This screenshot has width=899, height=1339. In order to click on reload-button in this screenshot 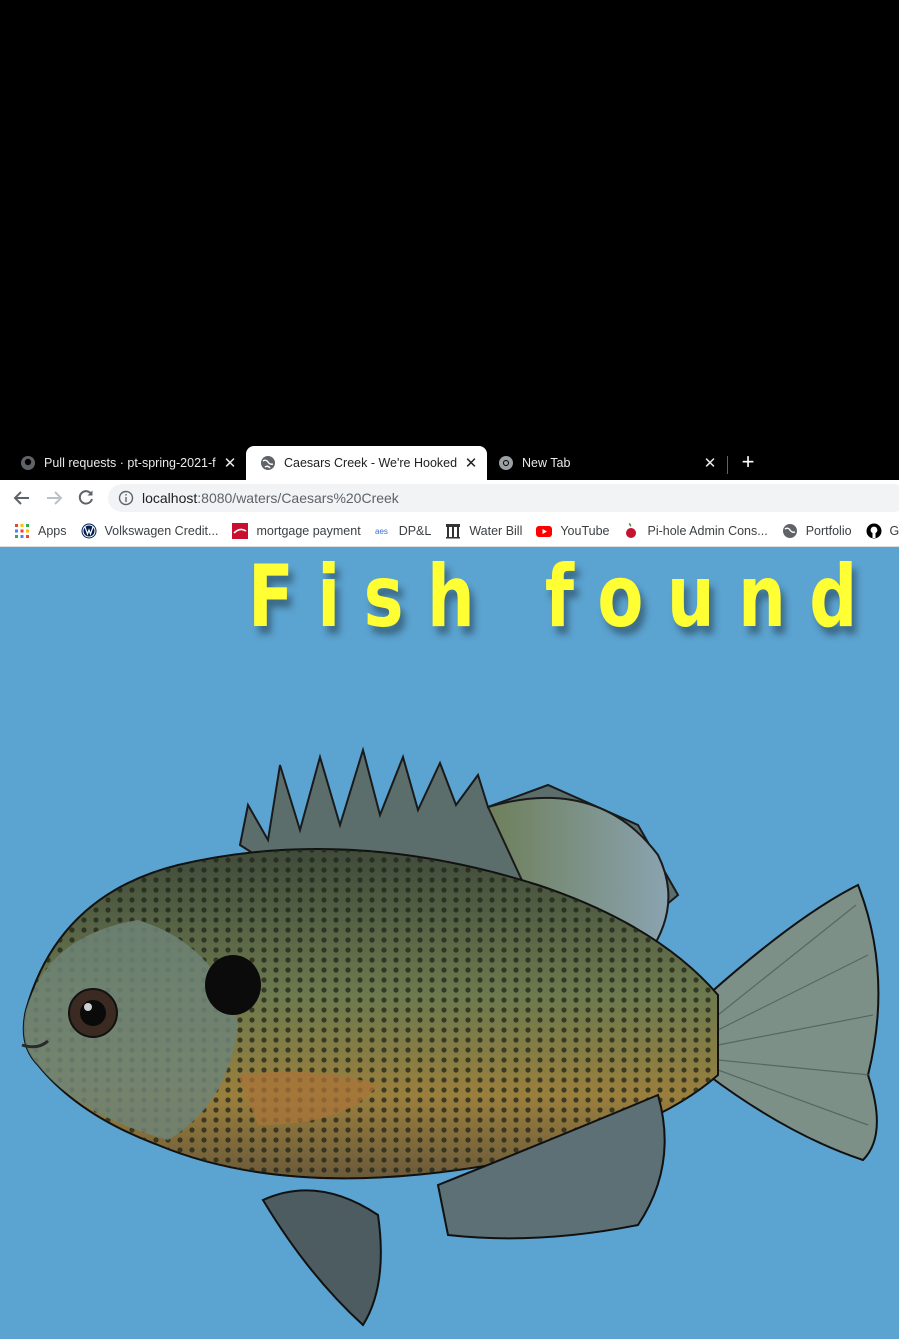, I will do `click(86, 498)`.